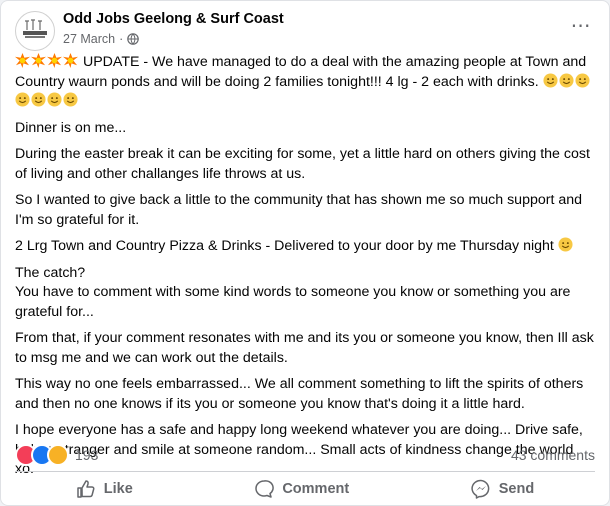 The height and width of the screenshot is (506, 610). I want to click on messenger-icon, so click(480, 489).